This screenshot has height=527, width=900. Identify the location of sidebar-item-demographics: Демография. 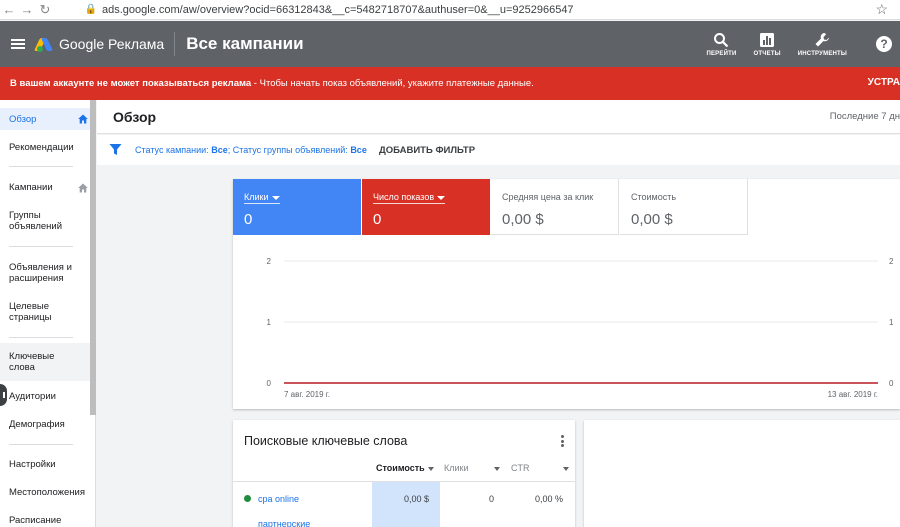
(45, 424).